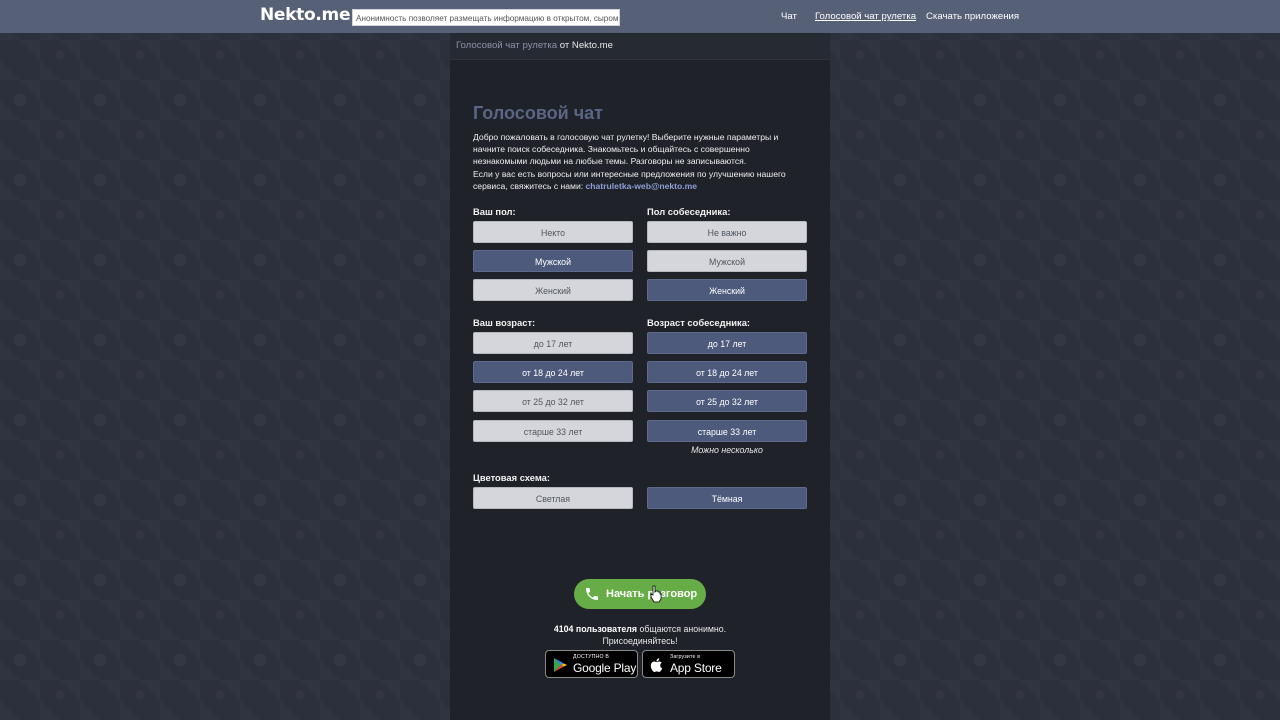 This screenshot has width=1280, height=720. Describe the element at coordinates (640, 46) in the screenshot. I see `breadcrumb: Голосовой чат рулетка от Nekto.me` at that location.